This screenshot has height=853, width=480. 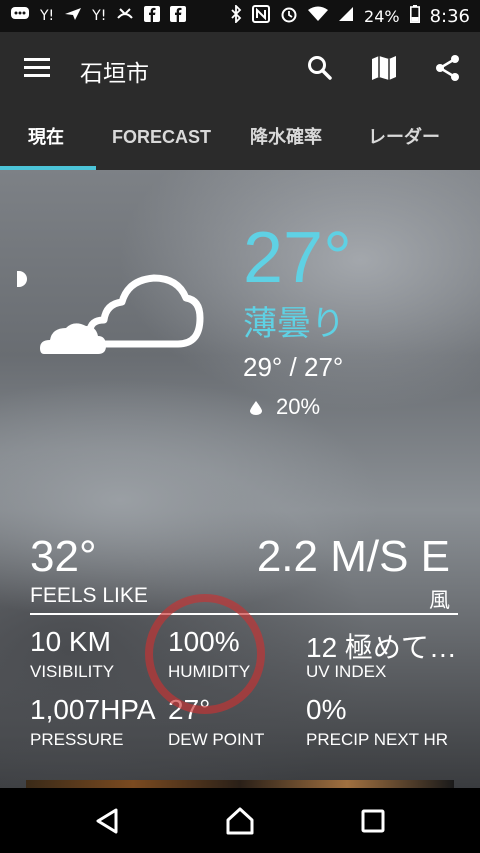 I want to click on missed-call-icon, so click(x=125, y=16).